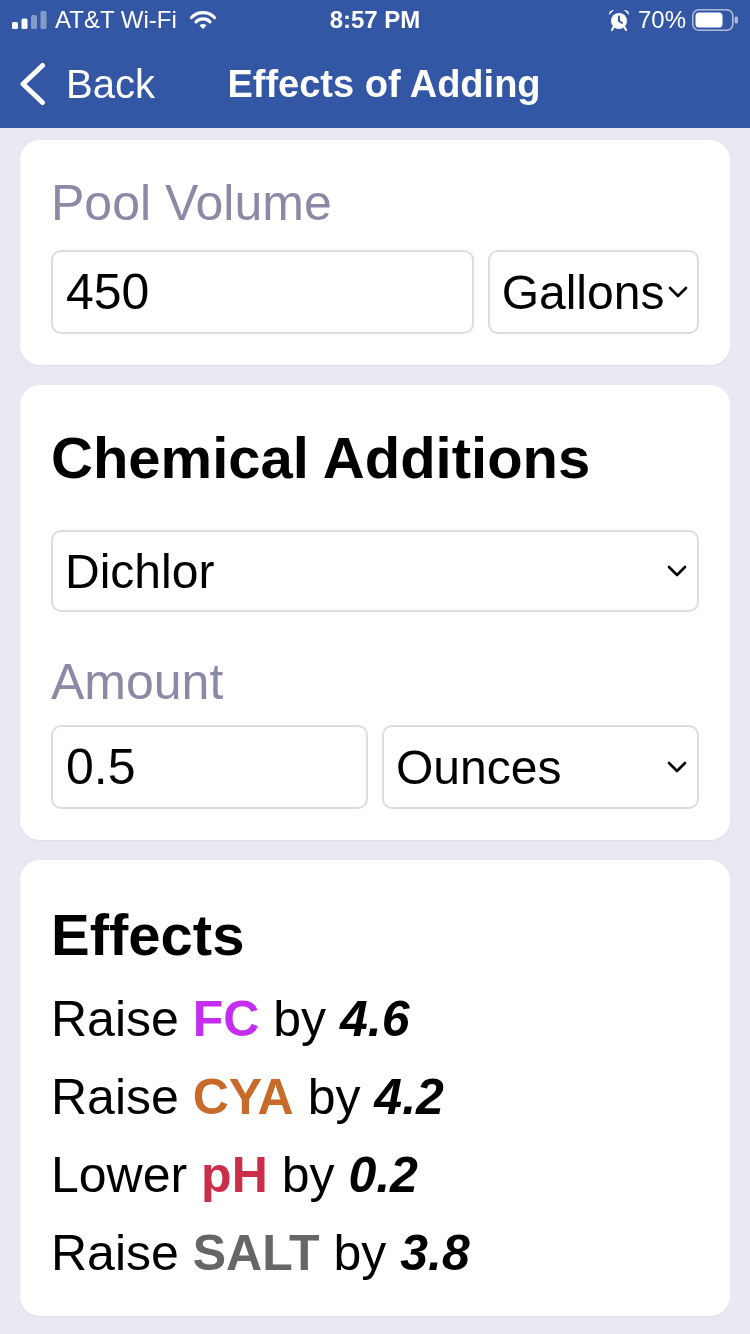  Describe the element at coordinates (262, 292) in the screenshot. I see `volume-input: 450` at that location.